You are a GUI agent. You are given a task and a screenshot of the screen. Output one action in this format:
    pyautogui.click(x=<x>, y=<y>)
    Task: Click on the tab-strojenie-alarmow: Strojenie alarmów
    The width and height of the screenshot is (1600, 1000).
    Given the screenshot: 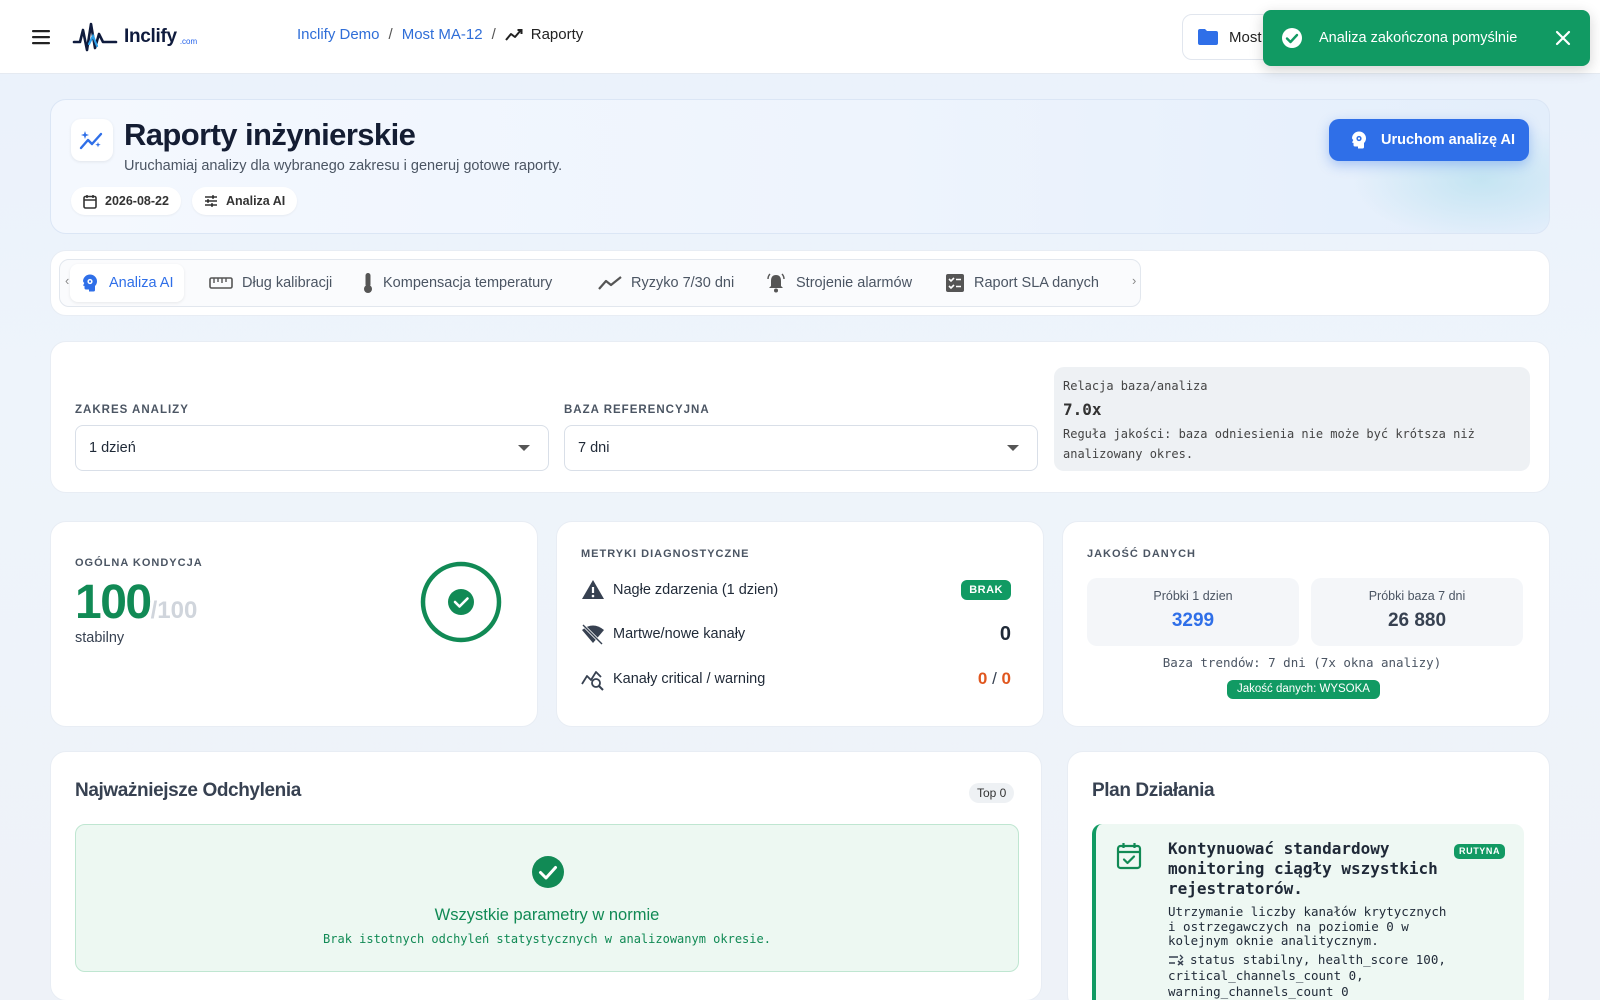 What is the action you would take?
    pyautogui.click(x=838, y=283)
    